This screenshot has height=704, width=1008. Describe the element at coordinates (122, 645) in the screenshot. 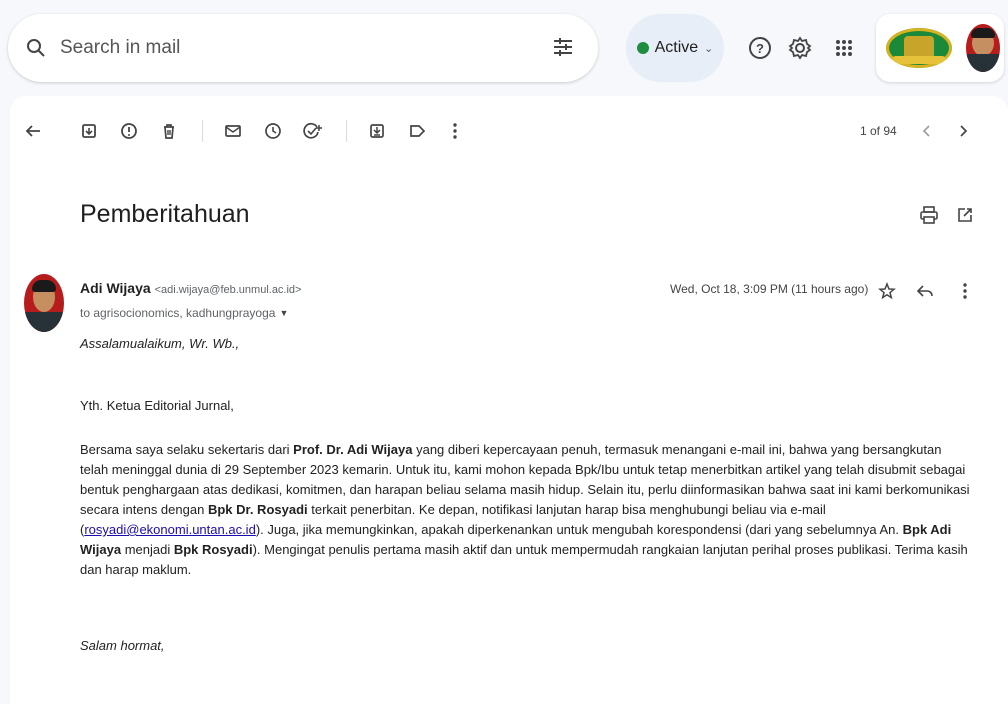

I see `closing: Salam hormat,` at that location.